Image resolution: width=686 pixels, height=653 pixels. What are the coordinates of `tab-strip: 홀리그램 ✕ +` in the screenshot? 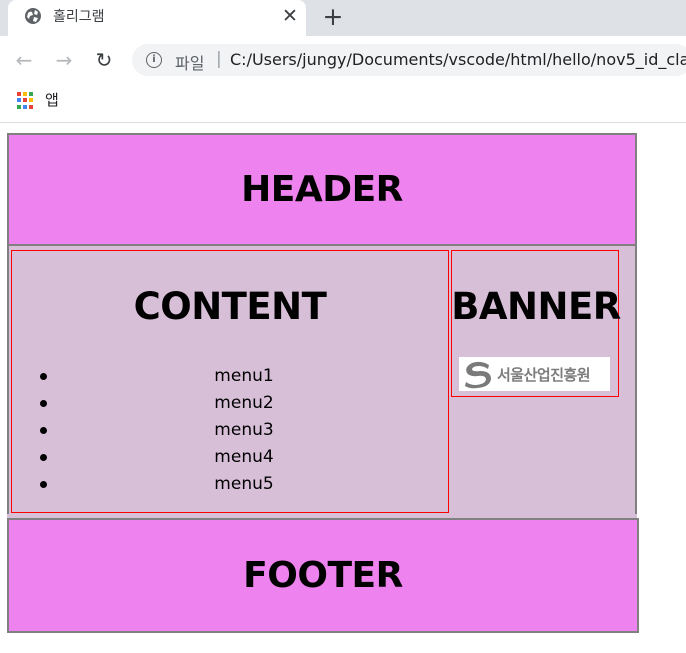 It's located at (343, 18).